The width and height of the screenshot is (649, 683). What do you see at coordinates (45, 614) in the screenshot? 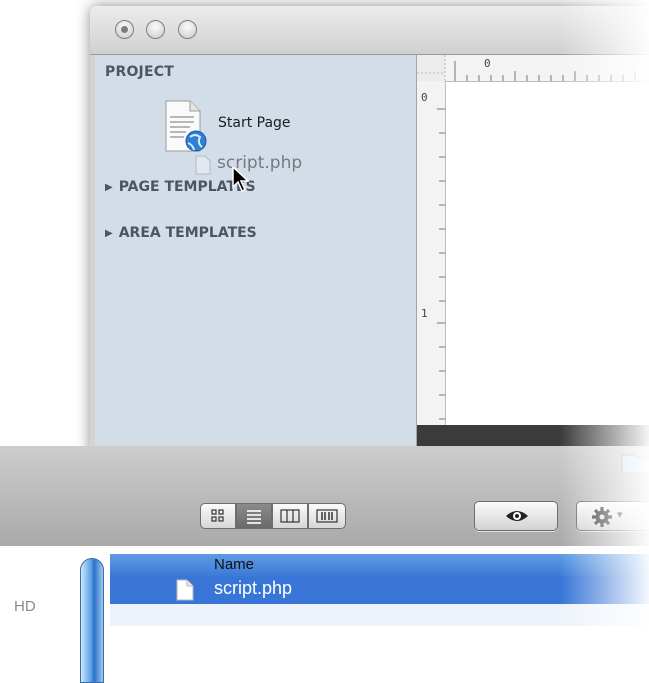
I see `finder-sidebar: HD` at bounding box center [45, 614].